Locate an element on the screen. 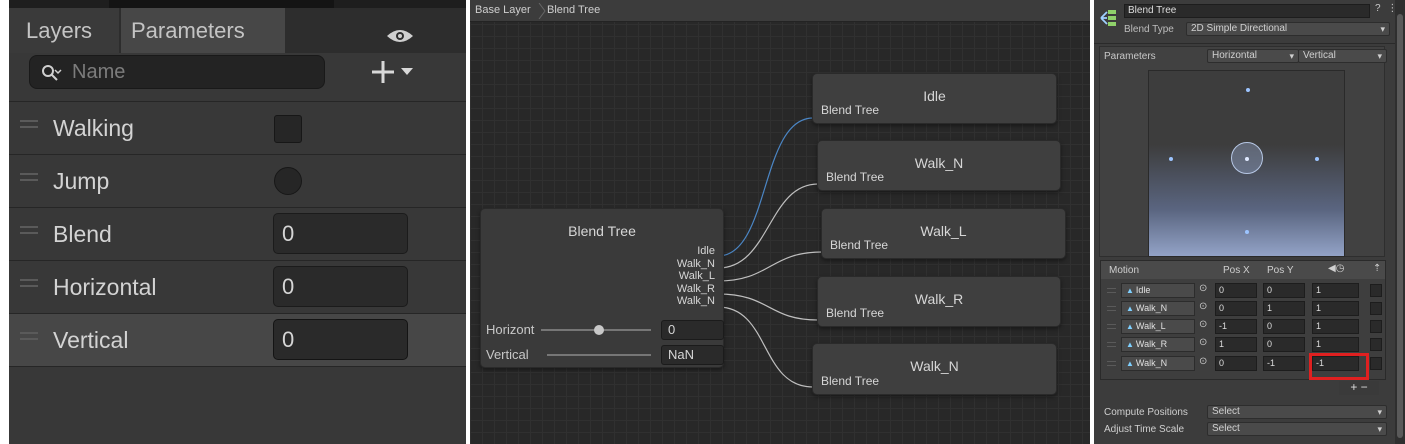 This screenshot has height=444, width=1405. motion-clip-field: ▲ Walk_R is located at coordinates (1158, 344).